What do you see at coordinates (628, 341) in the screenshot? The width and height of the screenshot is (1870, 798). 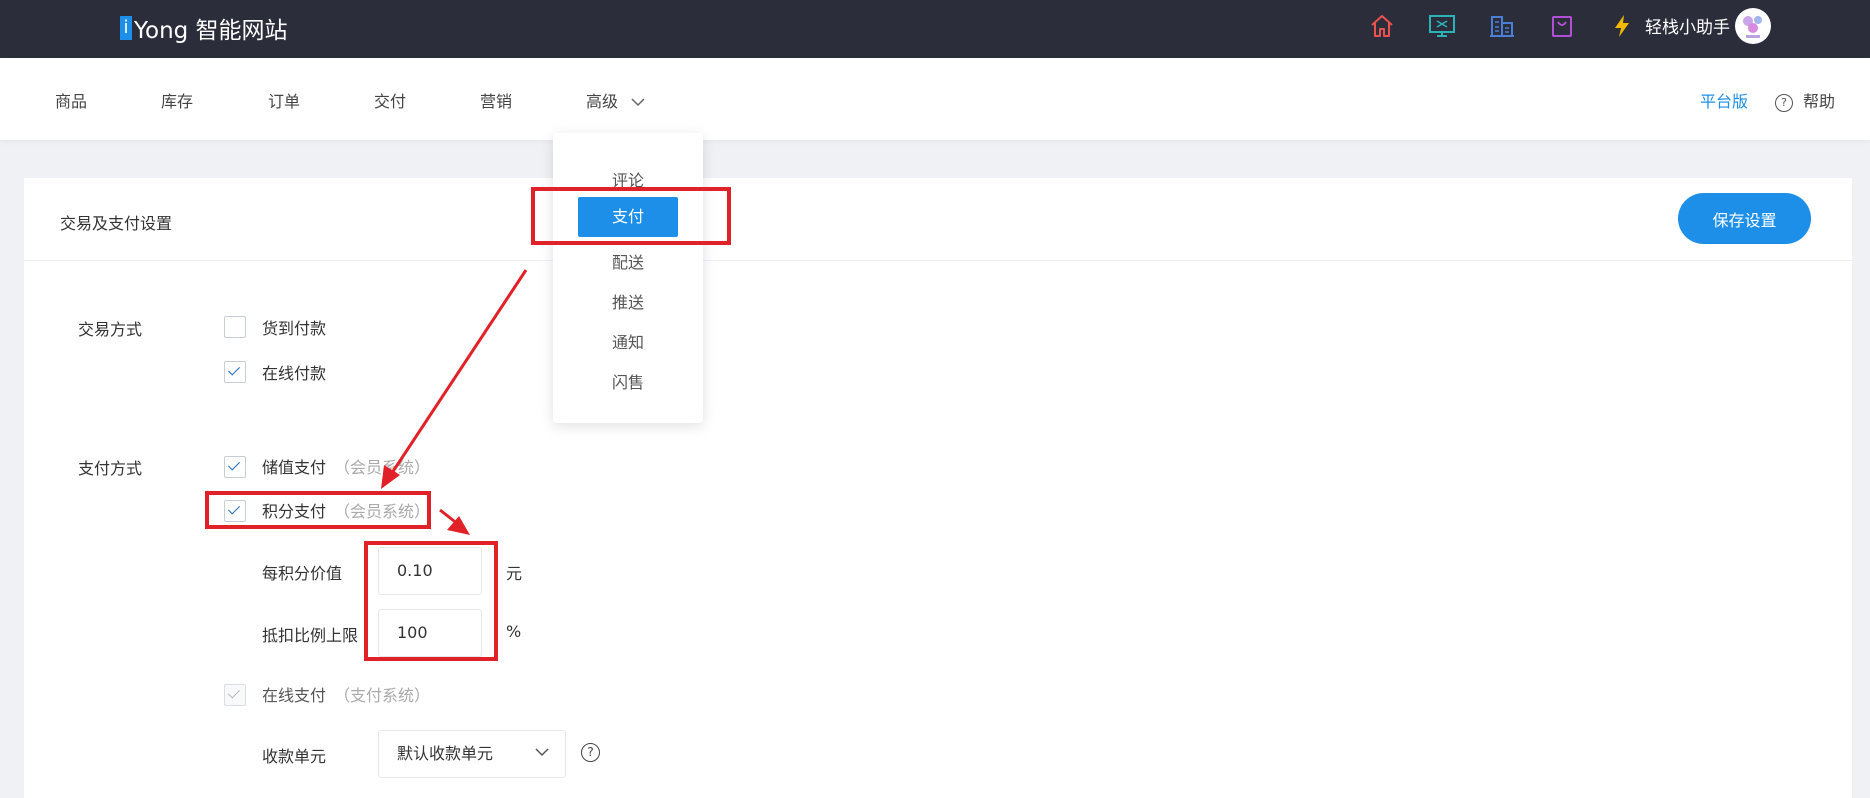 I see `menu-item-notifications: 通知` at bounding box center [628, 341].